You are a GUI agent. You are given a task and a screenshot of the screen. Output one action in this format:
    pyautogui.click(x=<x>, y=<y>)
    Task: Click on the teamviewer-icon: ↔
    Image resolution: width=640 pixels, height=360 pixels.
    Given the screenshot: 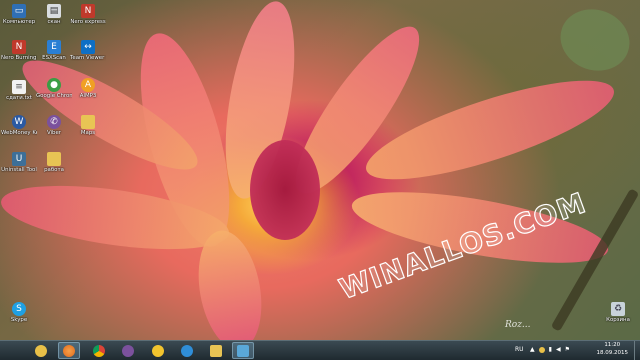 What is the action you would take?
    pyautogui.click(x=88, y=47)
    